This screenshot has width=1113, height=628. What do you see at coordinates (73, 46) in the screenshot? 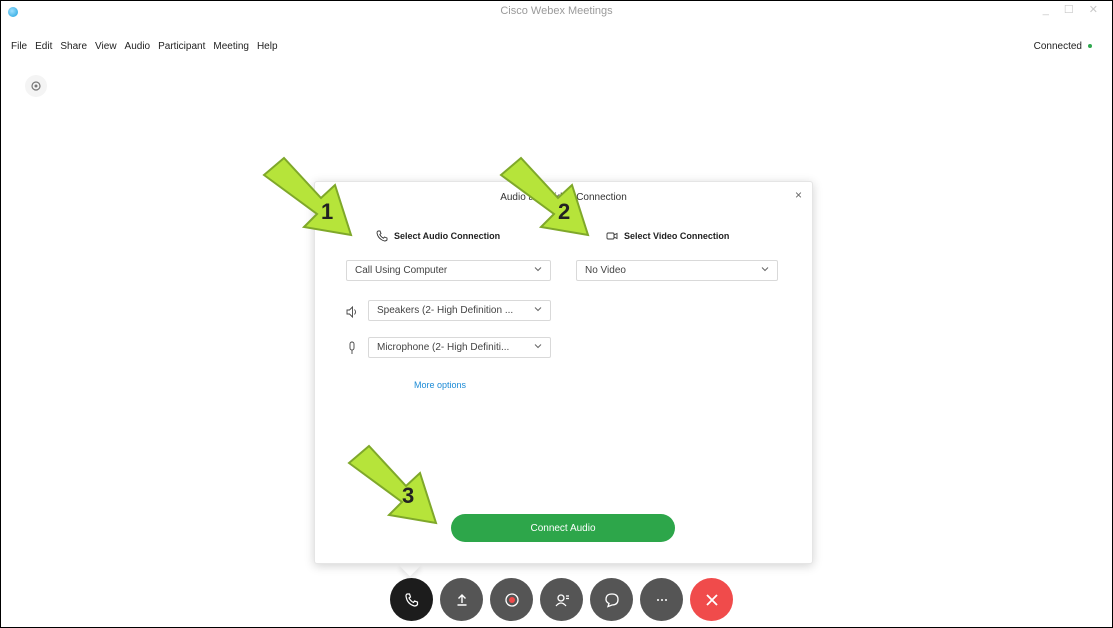
I see `menu-share: Share` at bounding box center [73, 46].